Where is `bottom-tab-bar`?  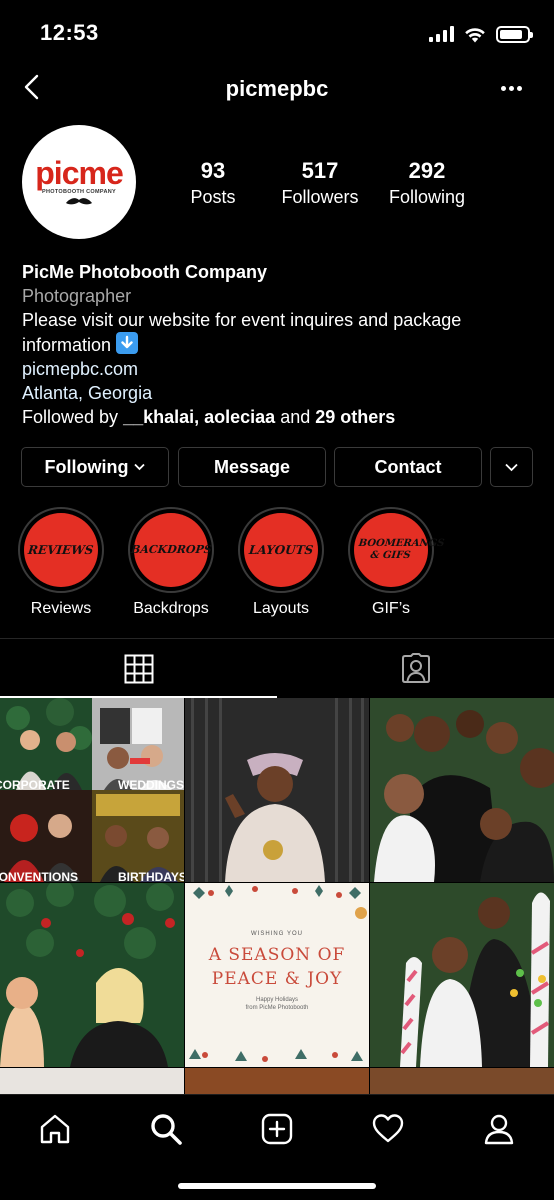 bottom-tab-bar is located at coordinates (277, 1147).